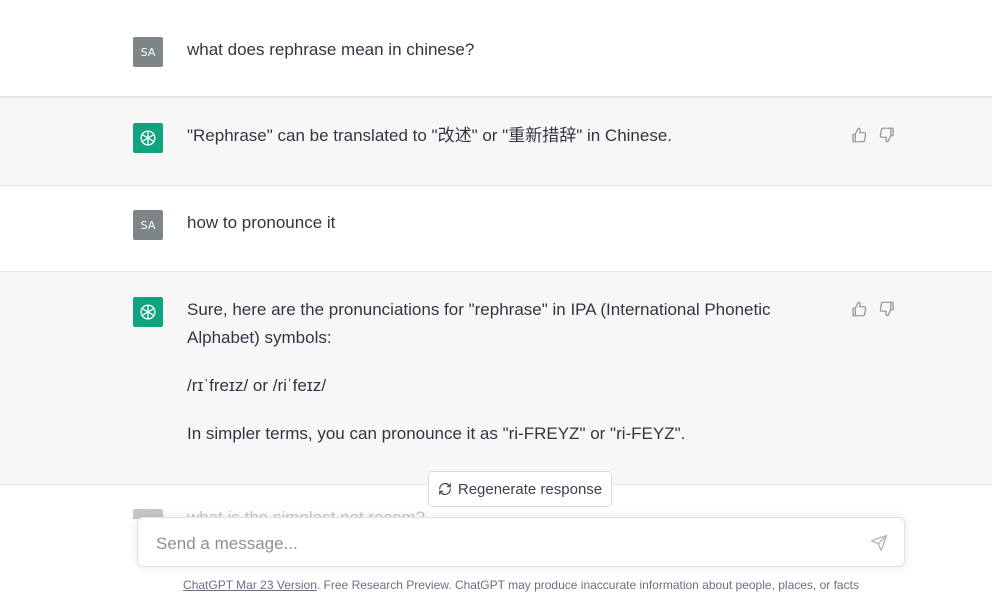 Image resolution: width=992 pixels, height=614 pixels. I want to click on message-paragraph: what does rephrase mean in chinese?, so click(331, 49).